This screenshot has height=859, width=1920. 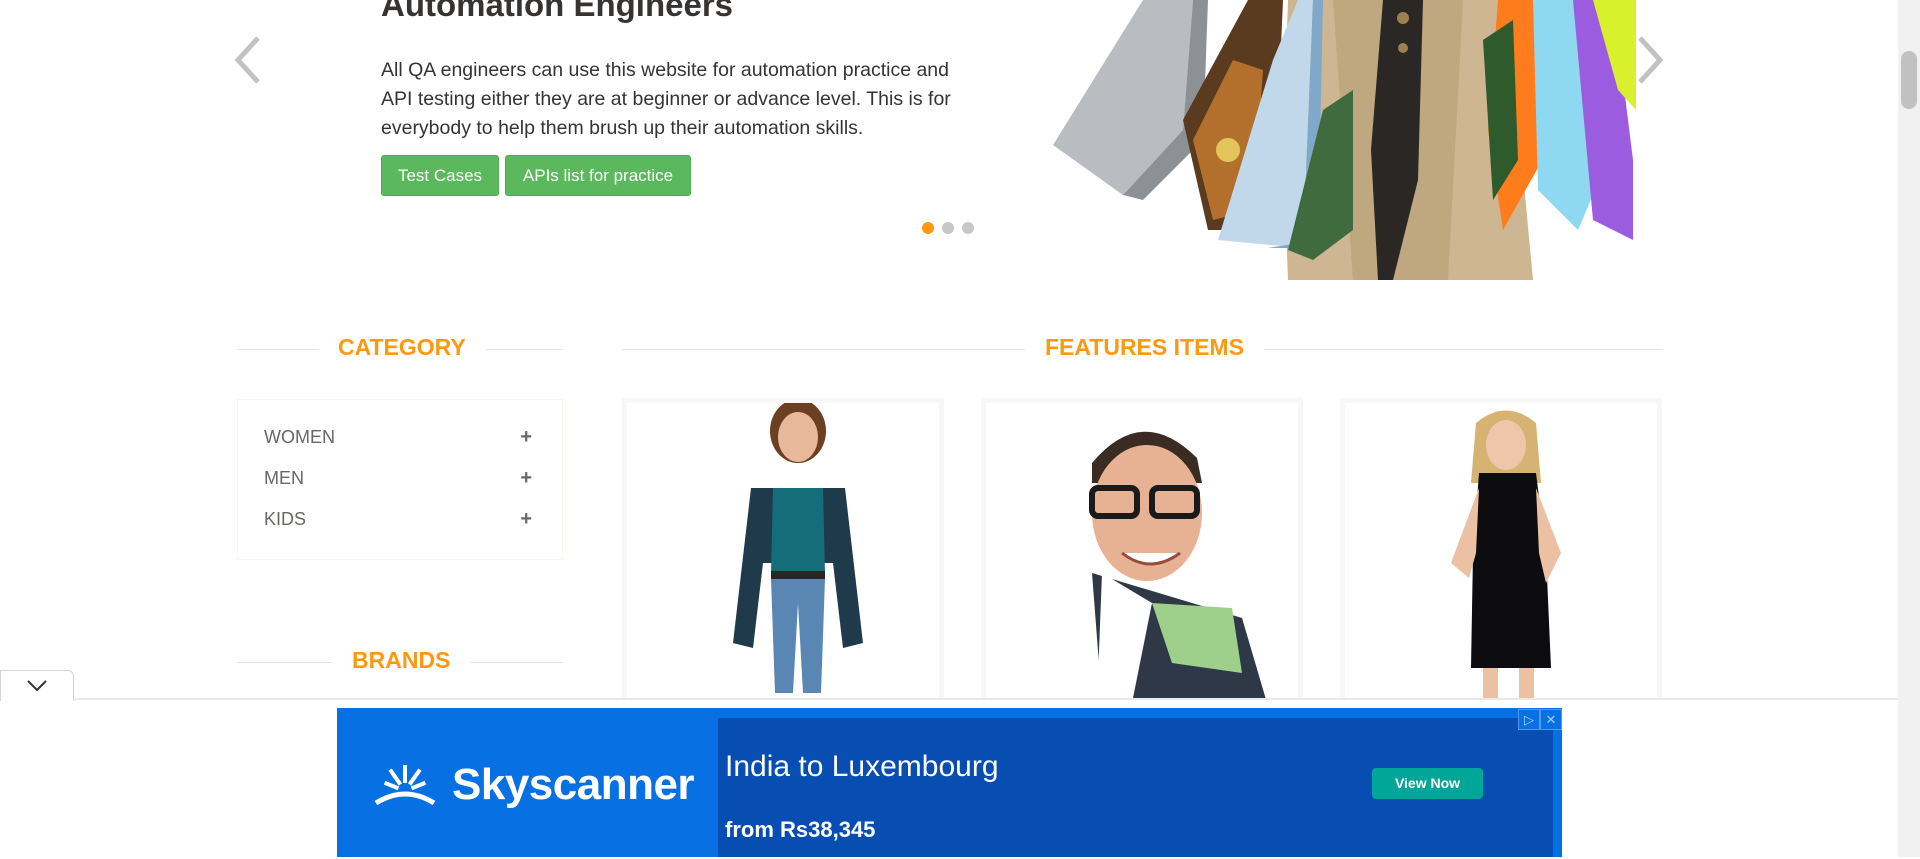 What do you see at coordinates (862, 766) in the screenshot?
I see `ad-headline: India to Luxembourg` at bounding box center [862, 766].